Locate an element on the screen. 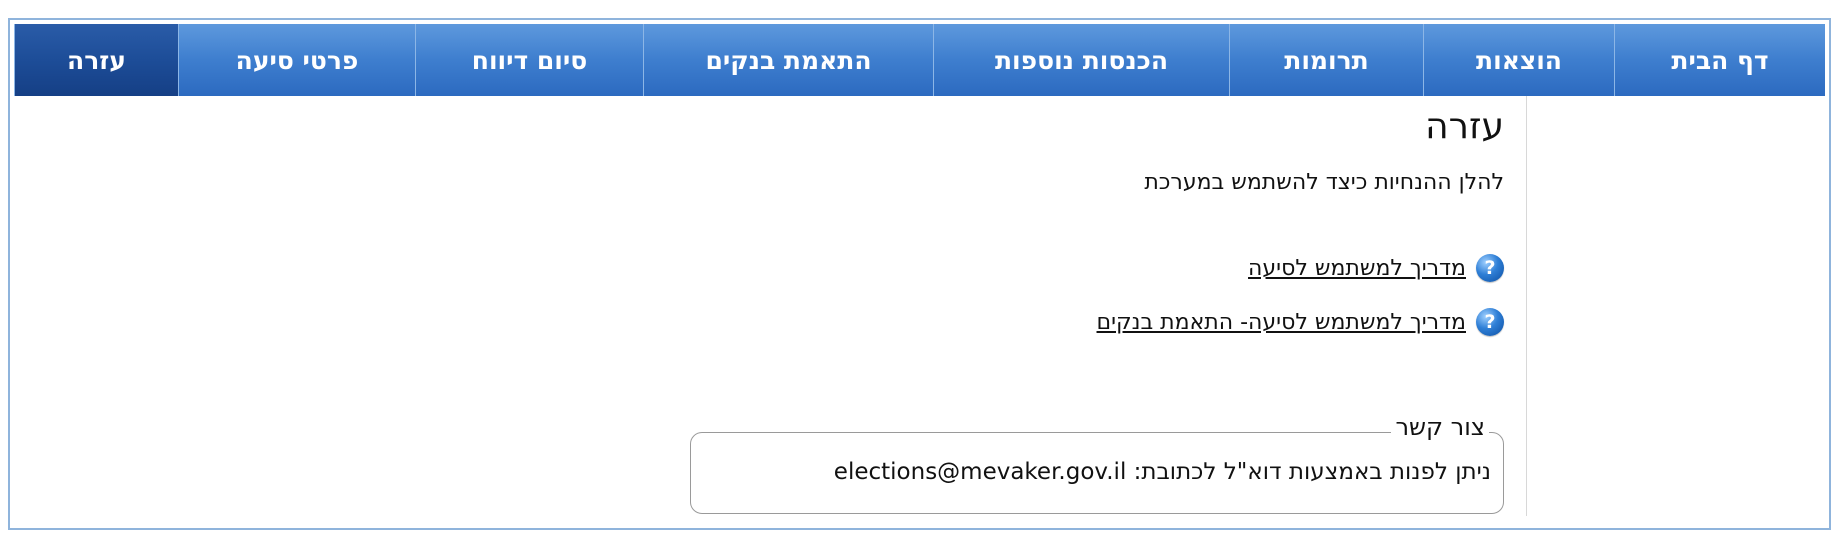 This screenshot has height=542, width=1841. guide-link-label: מדריך למשתמש לסיעה is located at coordinates (1357, 268).